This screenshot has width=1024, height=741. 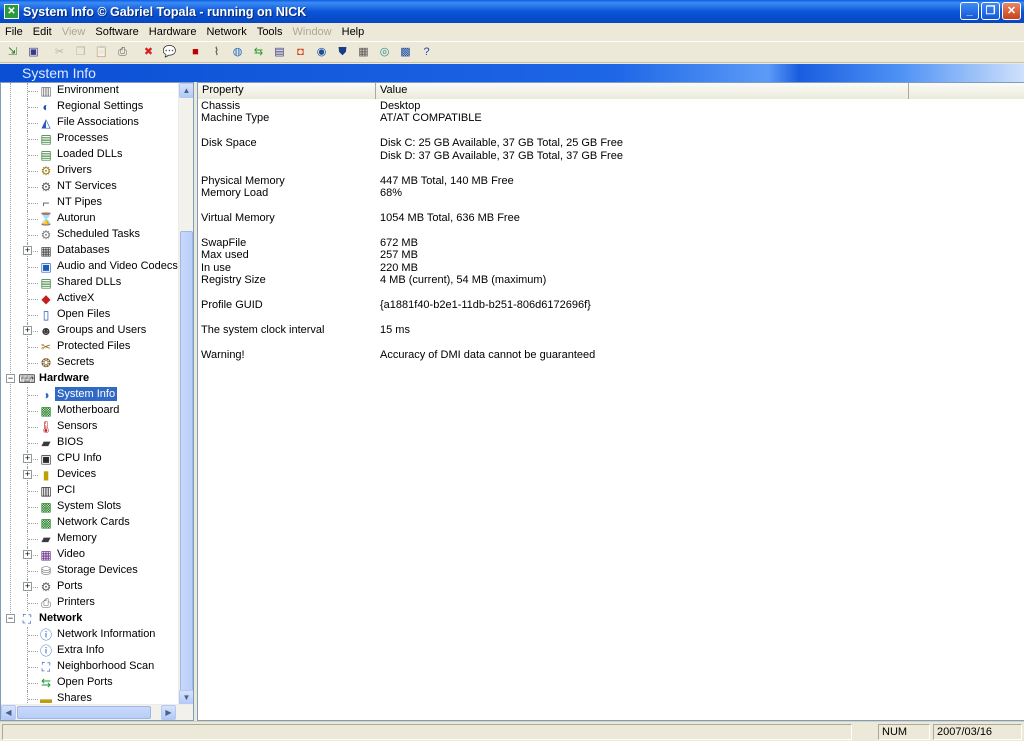 I want to click on list-row: In use 220 MB, so click(x=598, y=268).